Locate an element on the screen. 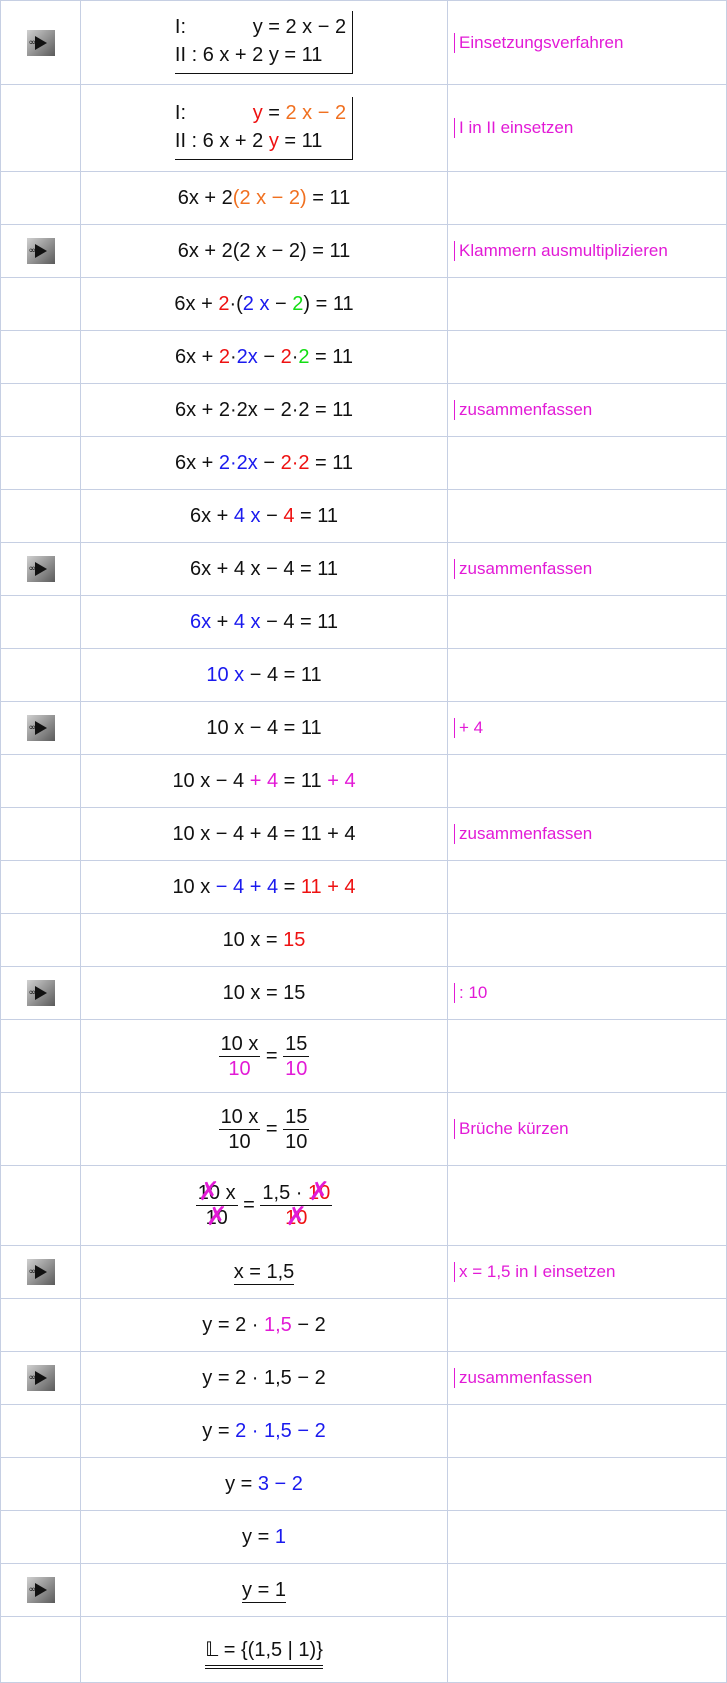 This screenshot has width=727, height=1683. step-row: 6x + 2·(2 x − 2) = 11 is located at coordinates (363, 304).